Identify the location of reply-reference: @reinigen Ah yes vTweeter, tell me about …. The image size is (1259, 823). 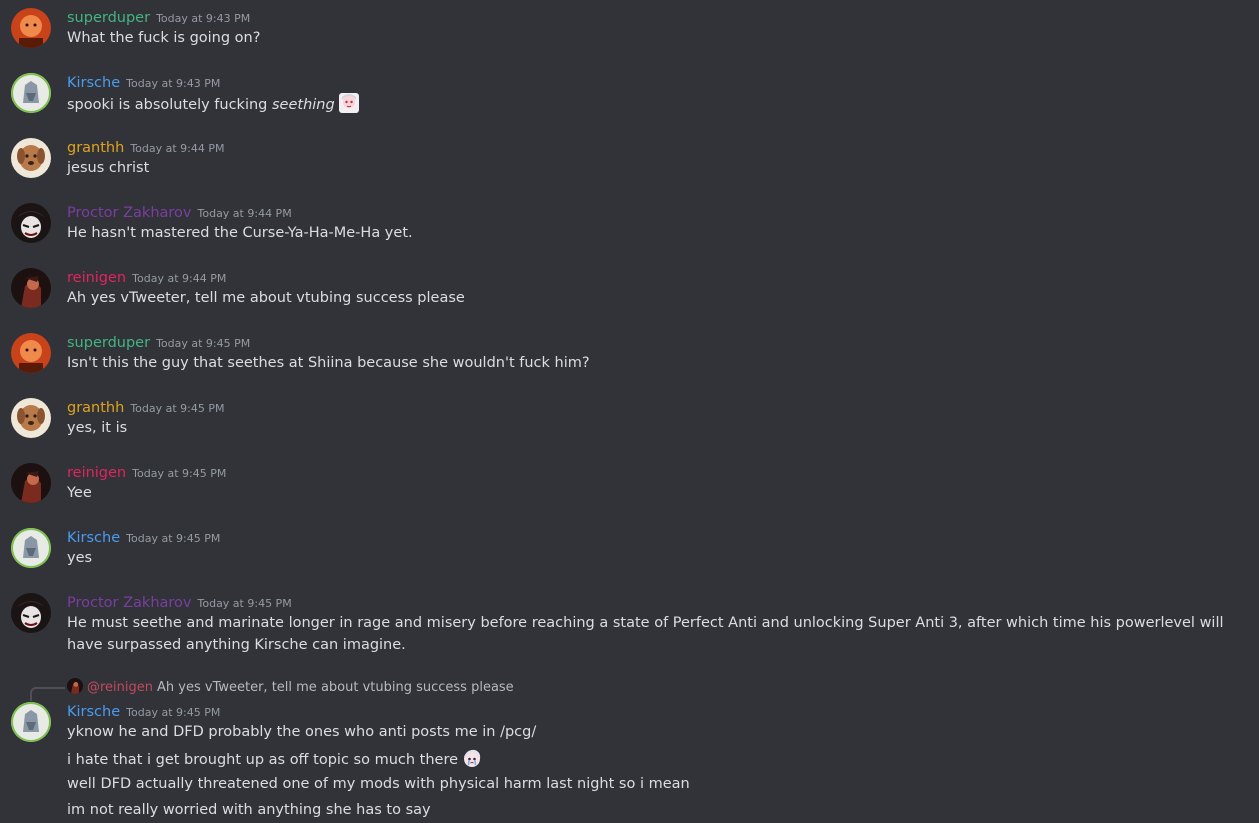
(290, 687).